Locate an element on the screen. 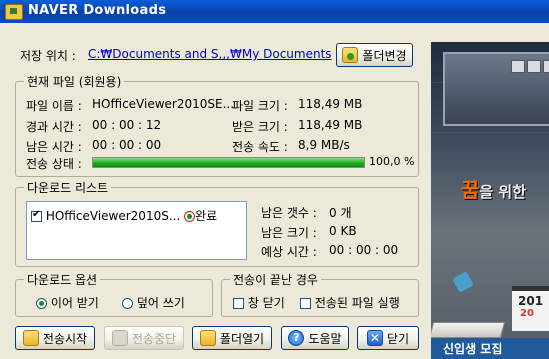 The height and width of the screenshot is (359, 549). progress-fill is located at coordinates (228, 162).